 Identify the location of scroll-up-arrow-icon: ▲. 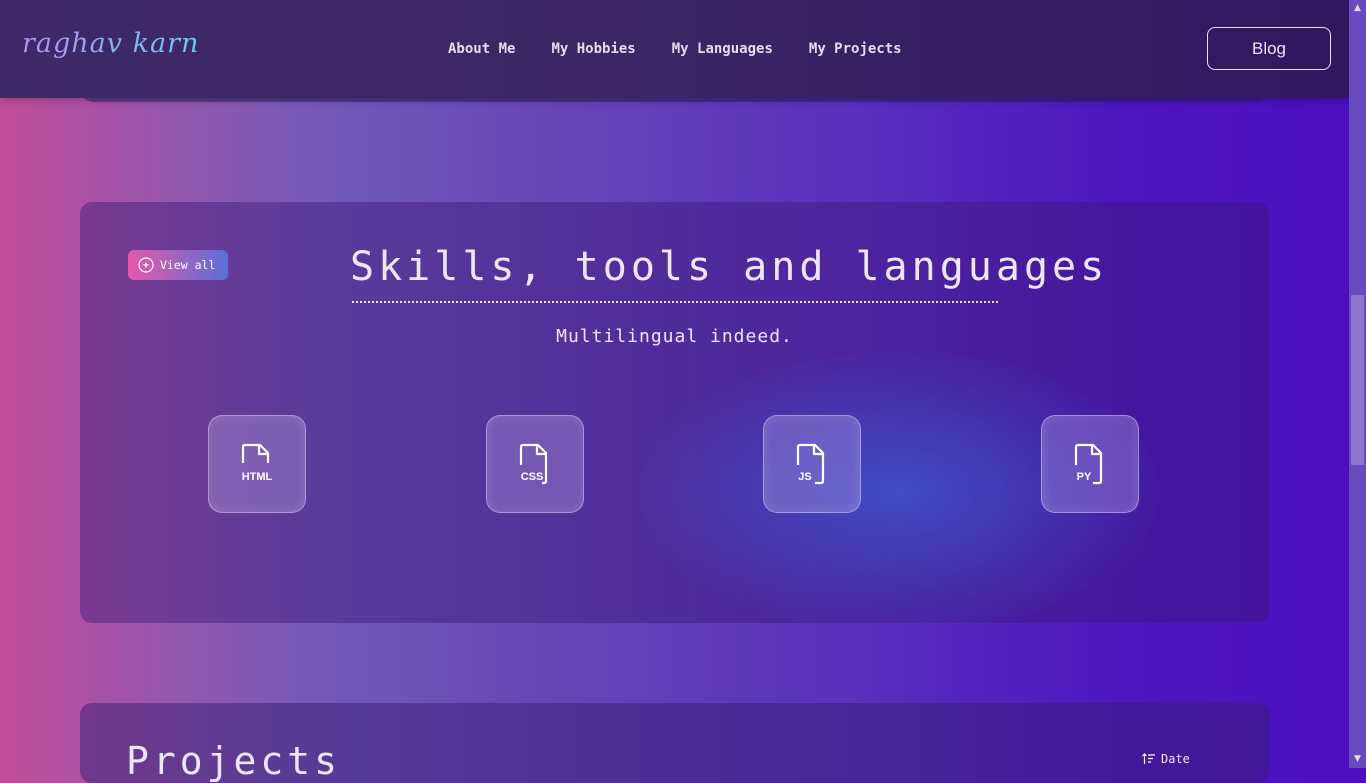
(1357, 8).